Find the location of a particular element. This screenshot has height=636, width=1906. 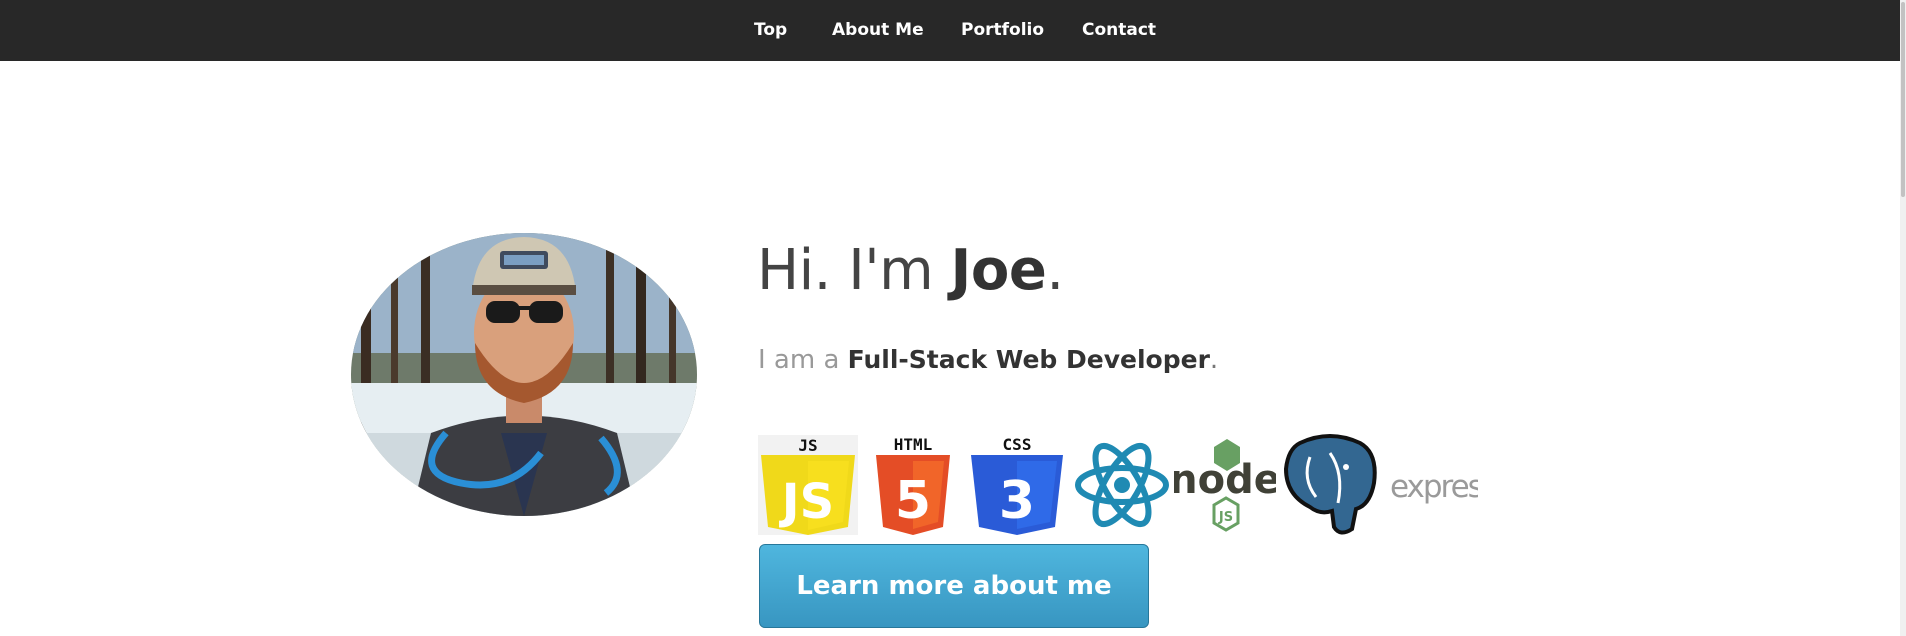

nav-item-contact: Contact is located at coordinates (1119, 30).